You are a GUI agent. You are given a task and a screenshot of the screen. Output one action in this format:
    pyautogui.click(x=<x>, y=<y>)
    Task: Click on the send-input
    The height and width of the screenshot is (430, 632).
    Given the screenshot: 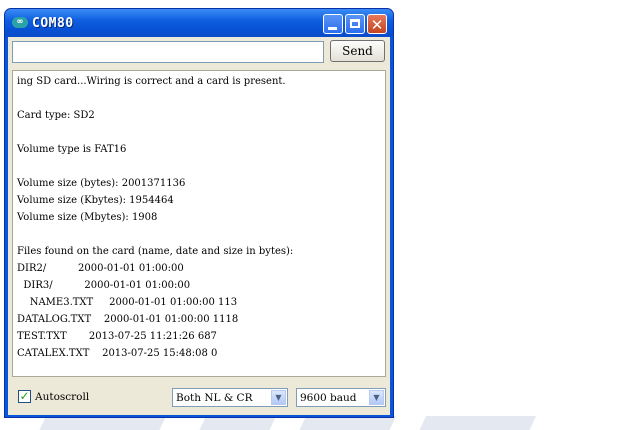 What is the action you would take?
    pyautogui.click(x=168, y=52)
    